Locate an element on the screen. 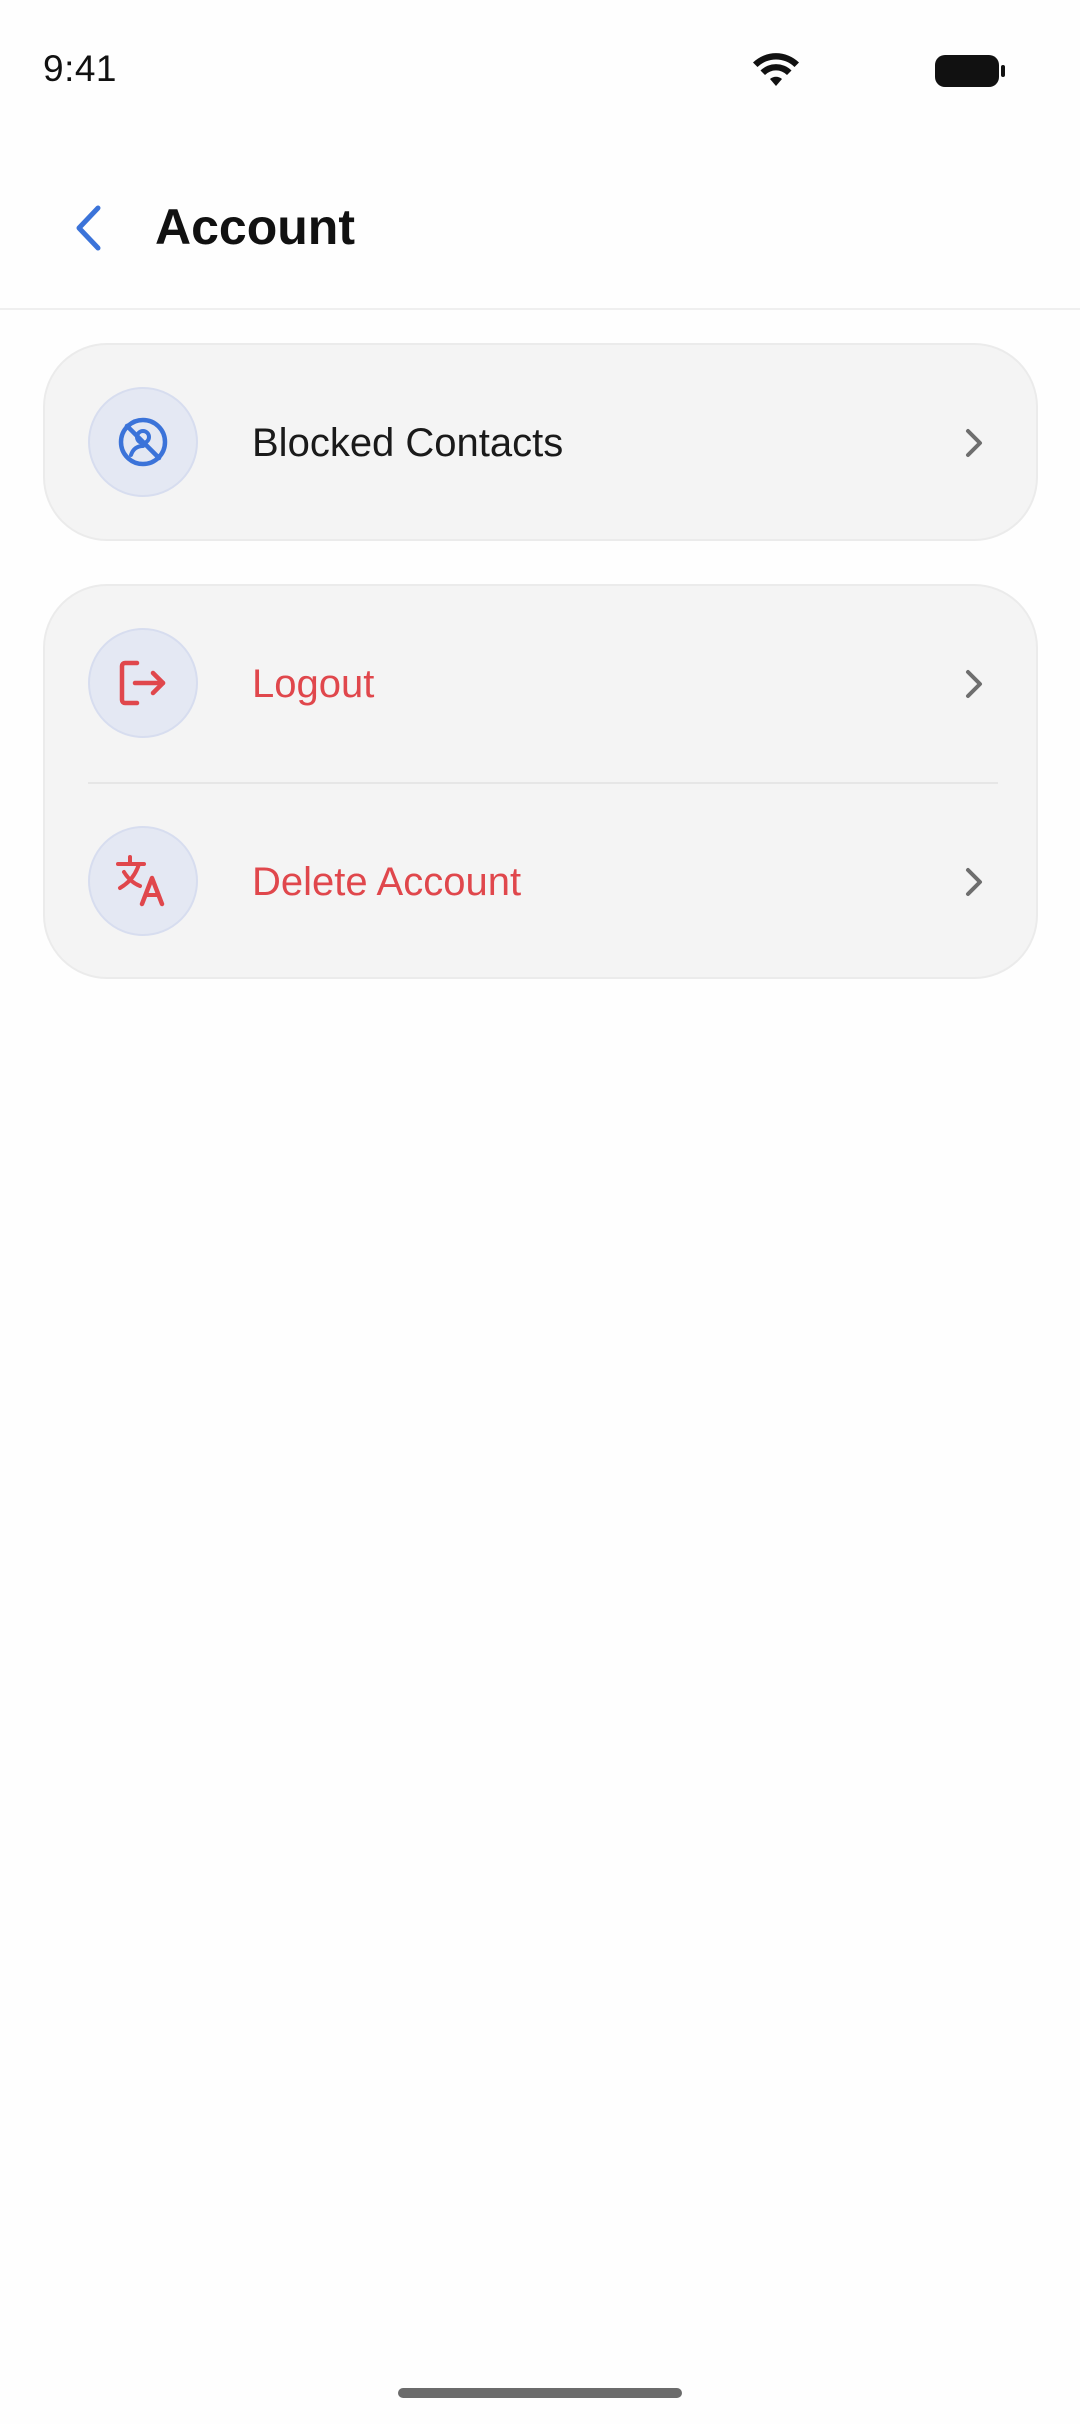 The width and height of the screenshot is (1080, 2424). blocked-contacts-row: Blocked Contacts is located at coordinates (542, 443).